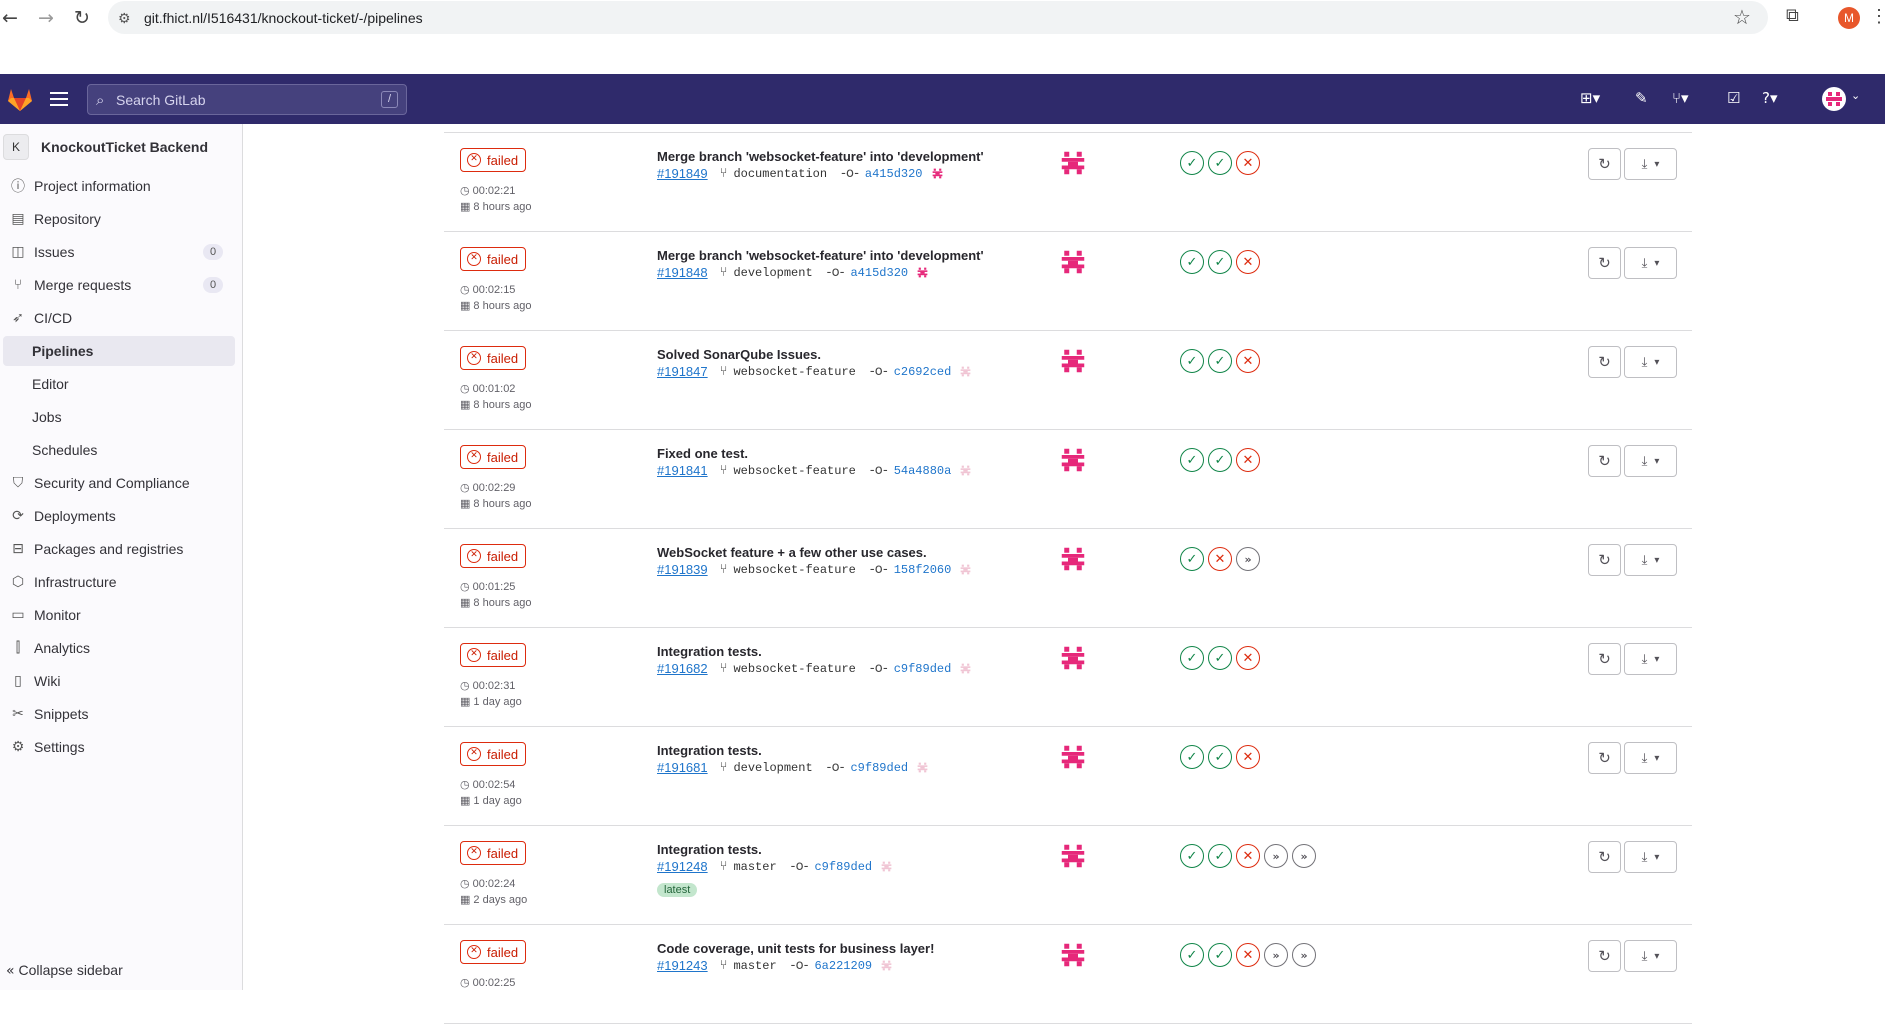  I want to click on branch-name: development, so click(772, 768).